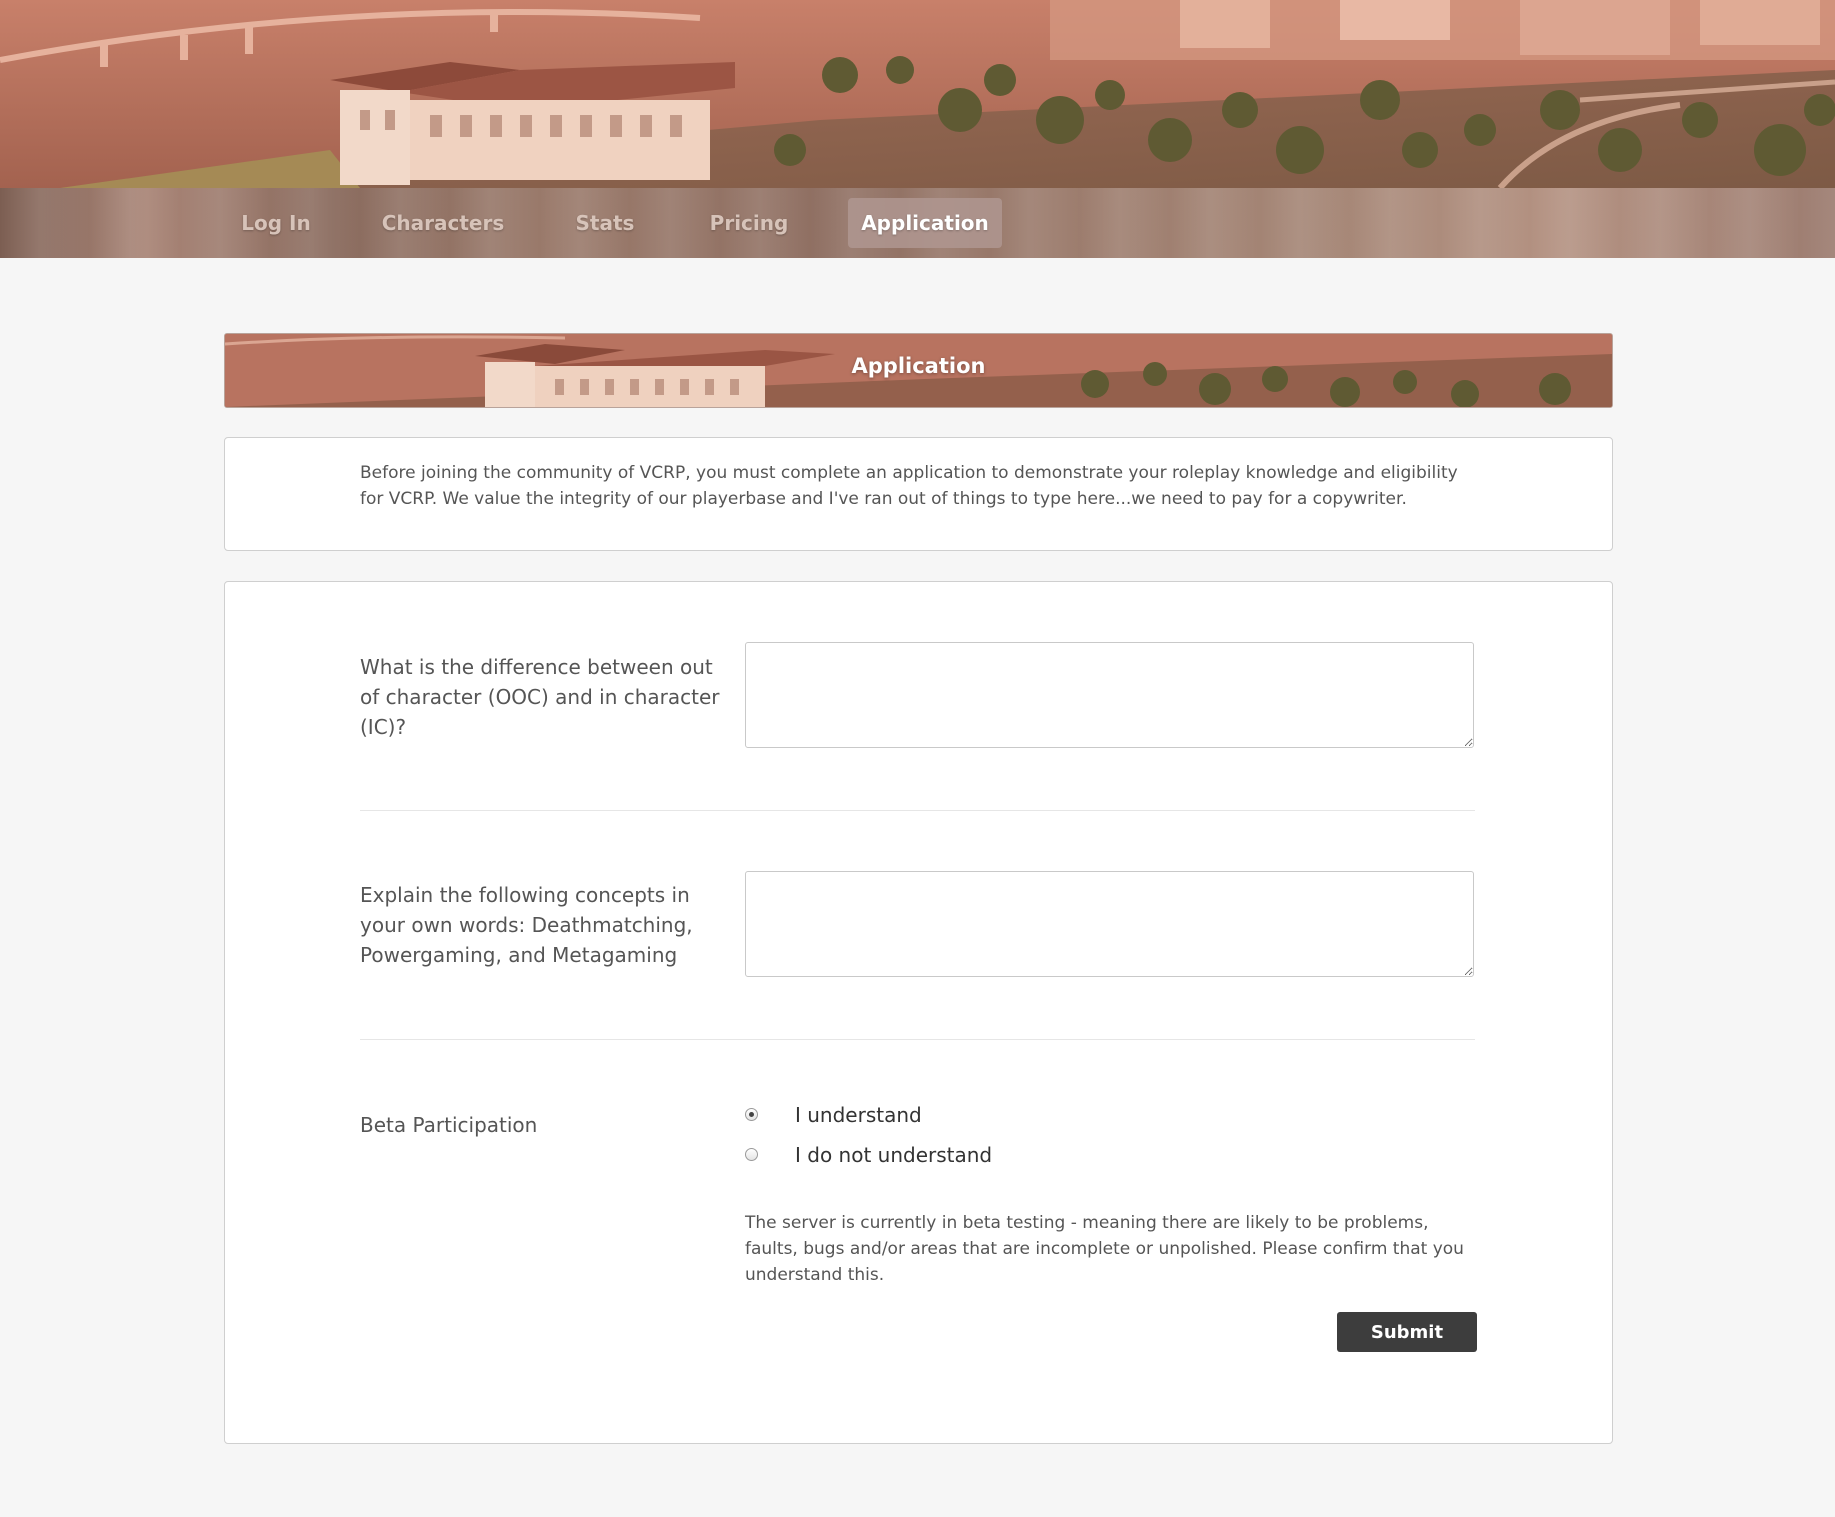 This screenshot has height=1517, width=1835. I want to click on beta-participation-label: Beta Participation, so click(449, 1125).